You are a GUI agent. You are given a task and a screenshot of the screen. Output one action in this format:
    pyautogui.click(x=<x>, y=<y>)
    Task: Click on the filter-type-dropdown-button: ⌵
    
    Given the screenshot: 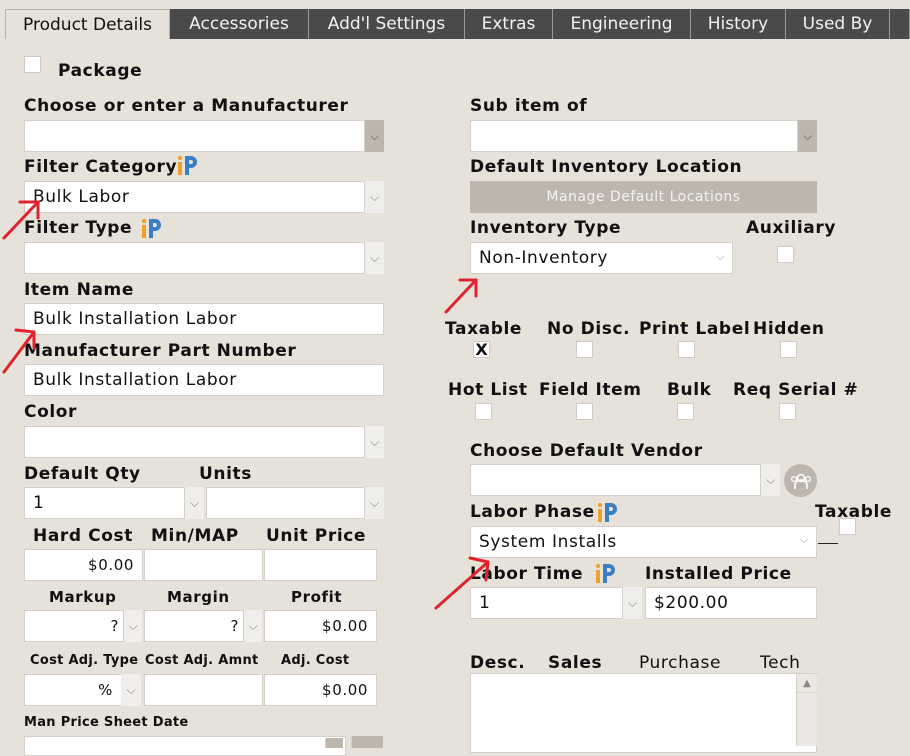 What is the action you would take?
    pyautogui.click(x=374, y=258)
    